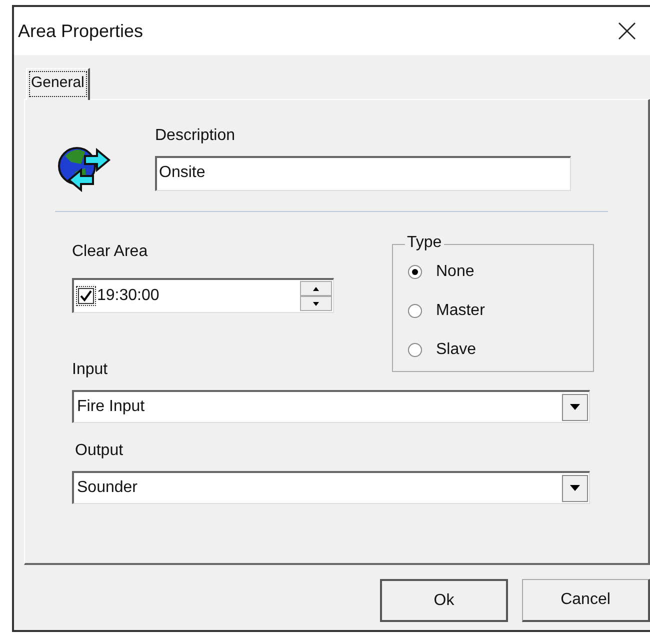 This screenshot has width=650, height=634. What do you see at coordinates (500, 272) in the screenshot?
I see `radio-option: None` at bounding box center [500, 272].